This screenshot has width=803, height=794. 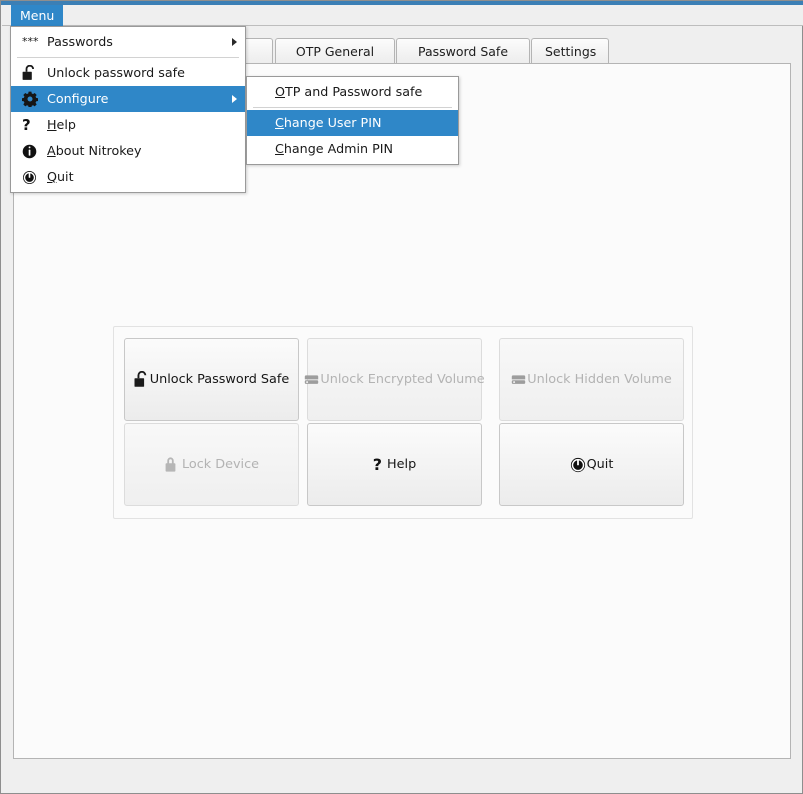 What do you see at coordinates (220, 464) in the screenshot?
I see `button-label: Lock Device` at bounding box center [220, 464].